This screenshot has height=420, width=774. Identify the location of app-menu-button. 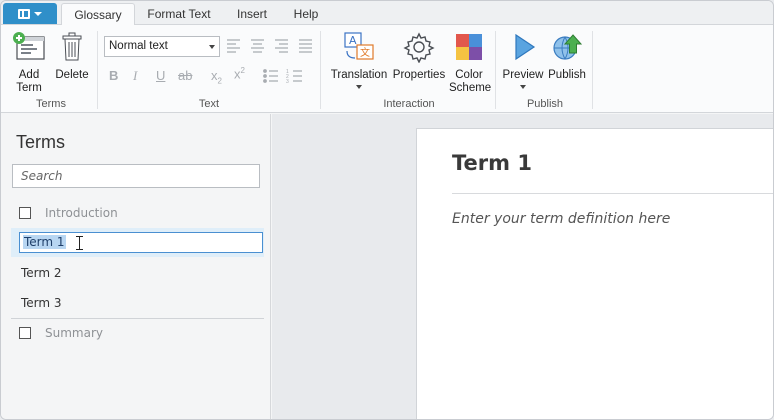
(30, 13).